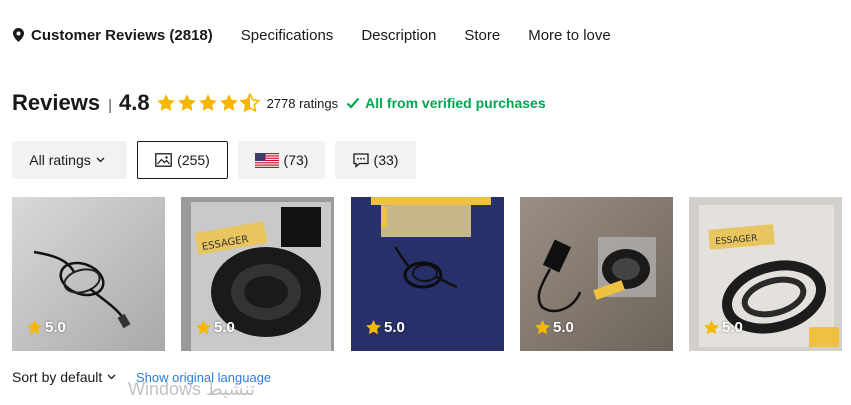 Image resolution: width=851 pixels, height=405 pixels. What do you see at coordinates (287, 35) in the screenshot?
I see `tab-specifications: Specifications` at bounding box center [287, 35].